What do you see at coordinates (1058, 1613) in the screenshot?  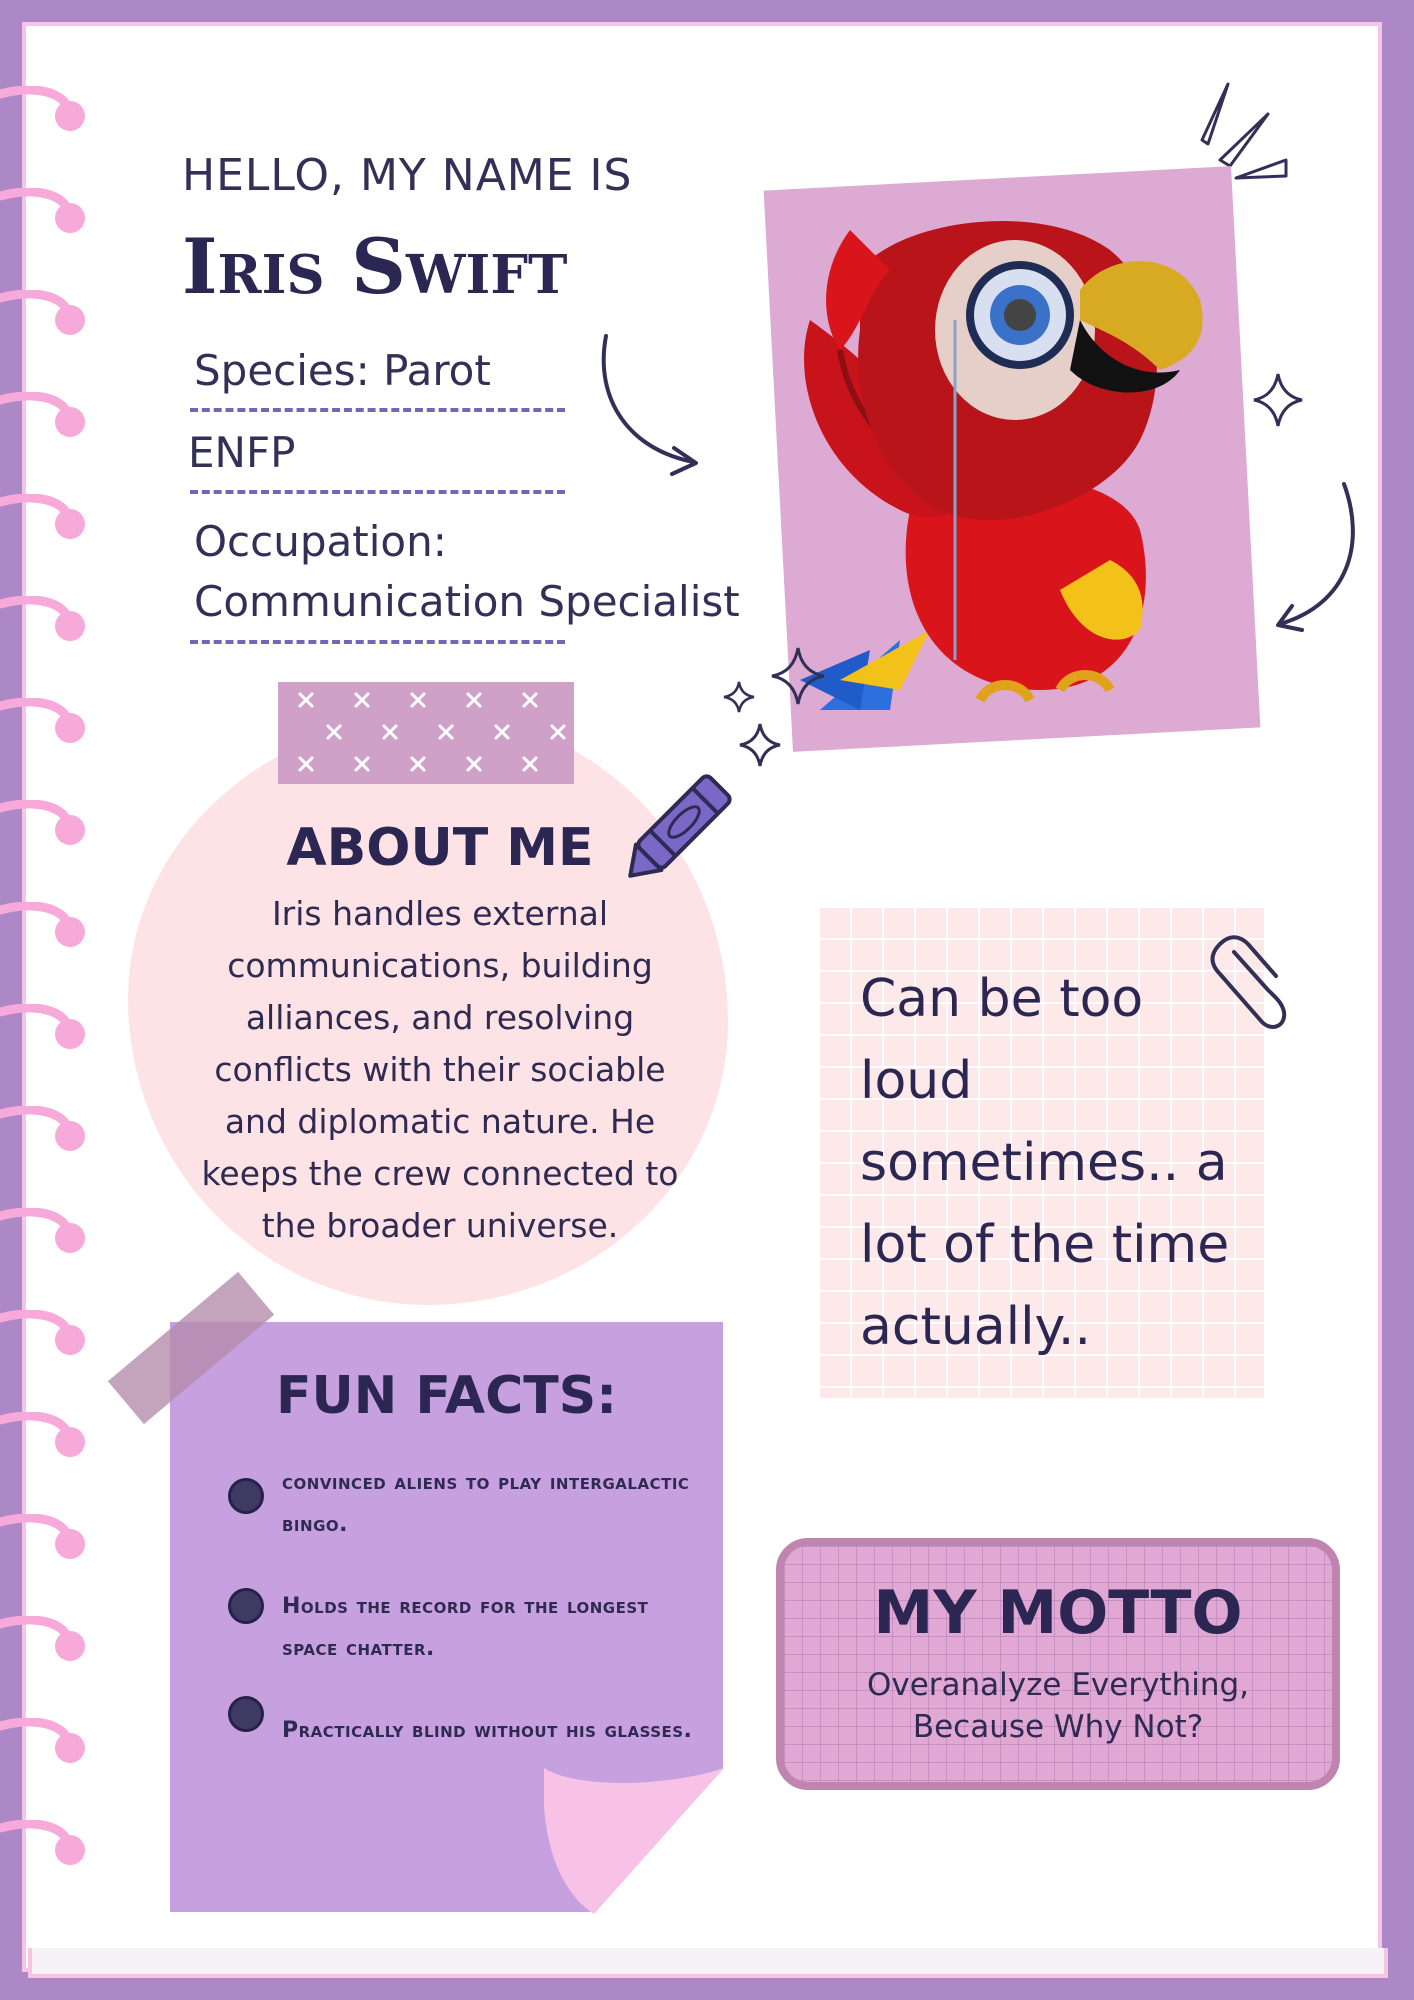 I see `motto-title: MY MOTTO` at bounding box center [1058, 1613].